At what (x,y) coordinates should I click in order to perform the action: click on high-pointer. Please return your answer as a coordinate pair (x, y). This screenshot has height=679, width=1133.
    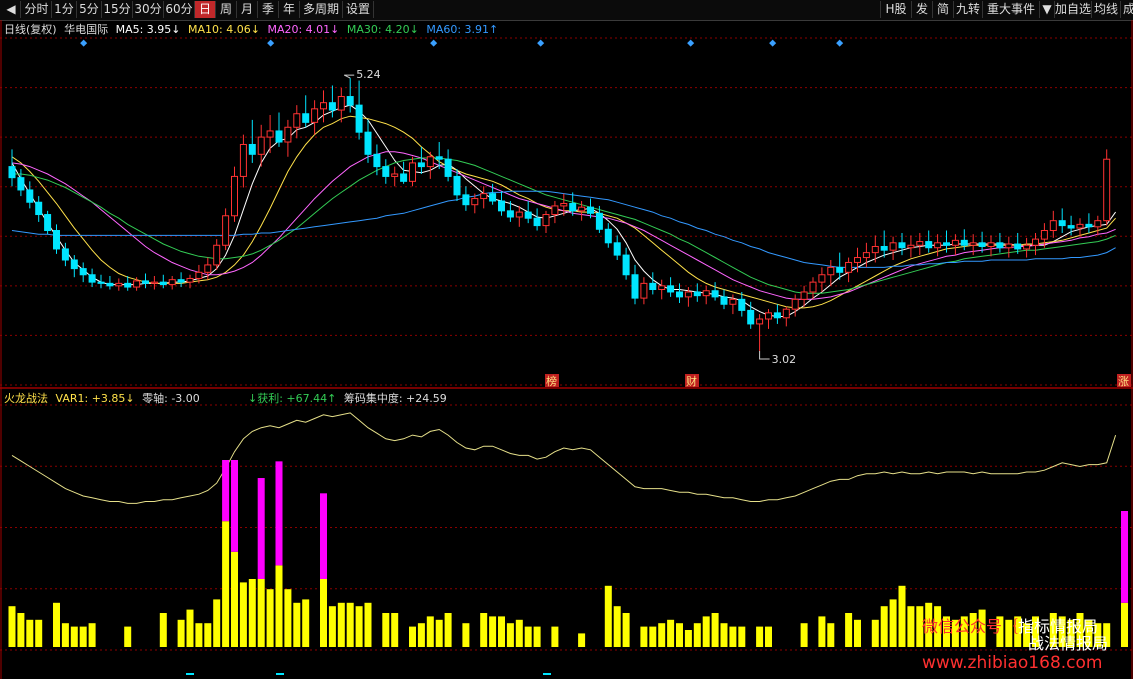
    Looking at the image, I should click on (349, 76).